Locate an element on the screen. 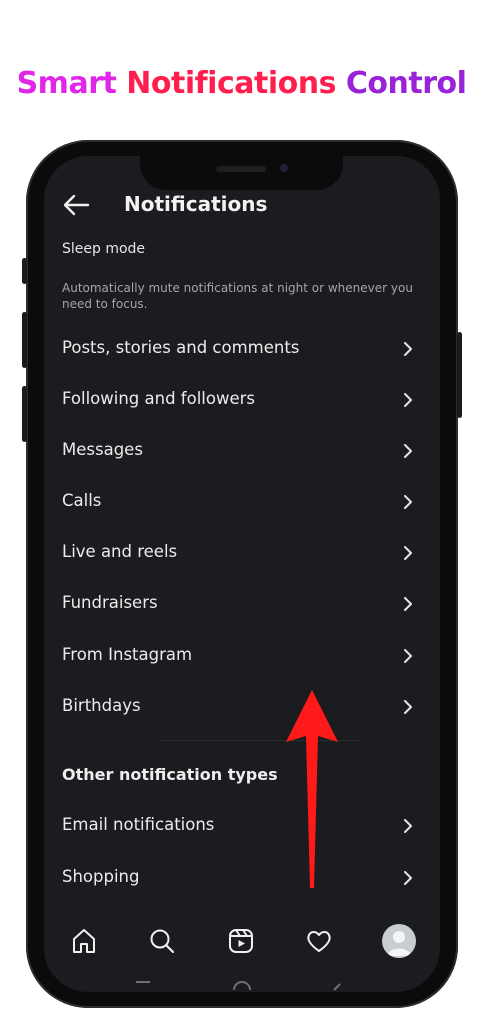 The image size is (483, 1024). setting-label: Live and reels is located at coordinates (120, 551).